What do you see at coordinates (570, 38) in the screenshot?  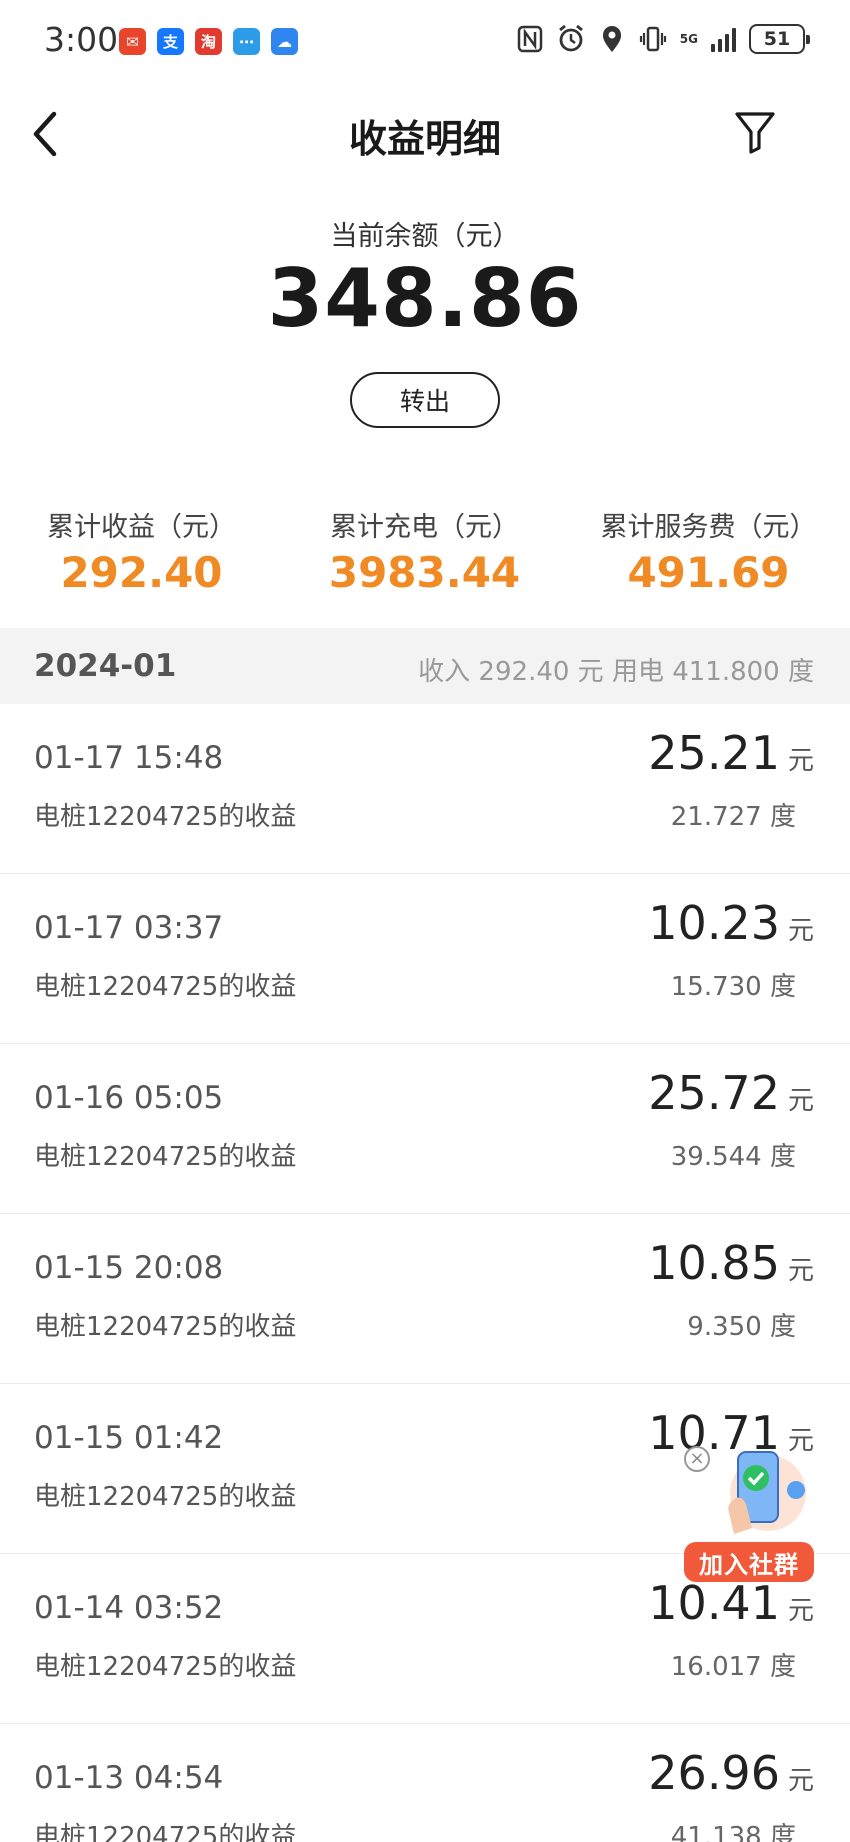 I see `alarm-icon` at bounding box center [570, 38].